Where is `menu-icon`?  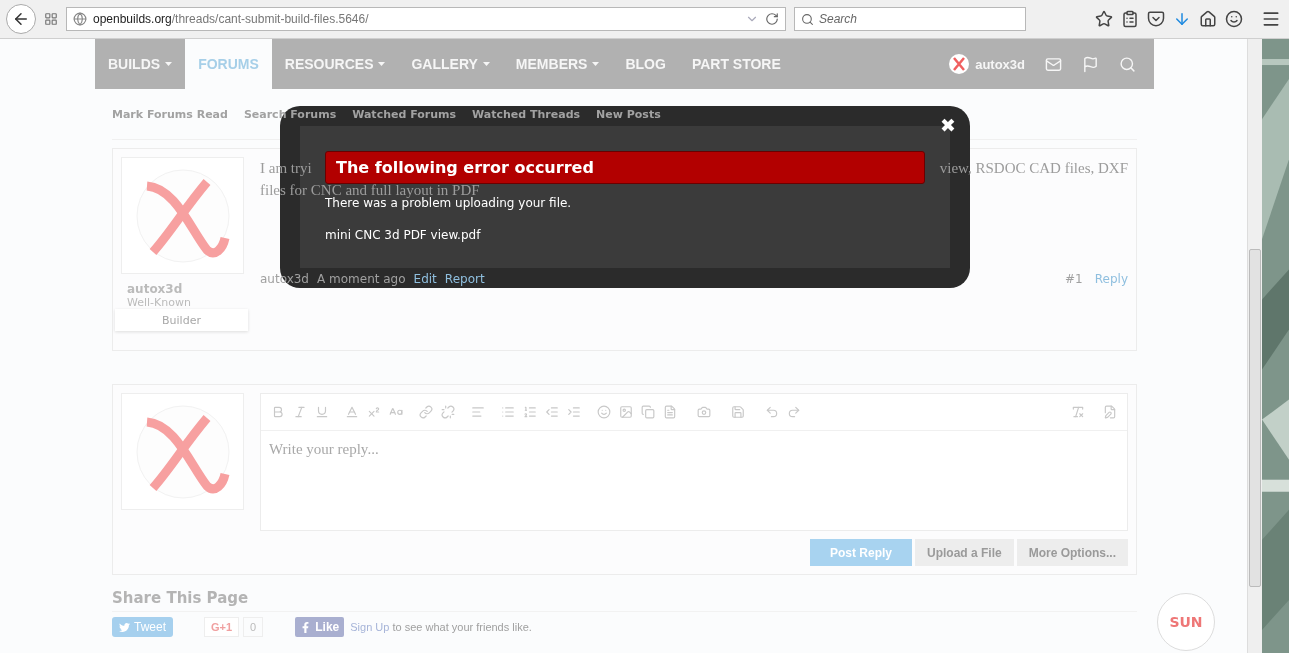
menu-icon is located at coordinates (1271, 19).